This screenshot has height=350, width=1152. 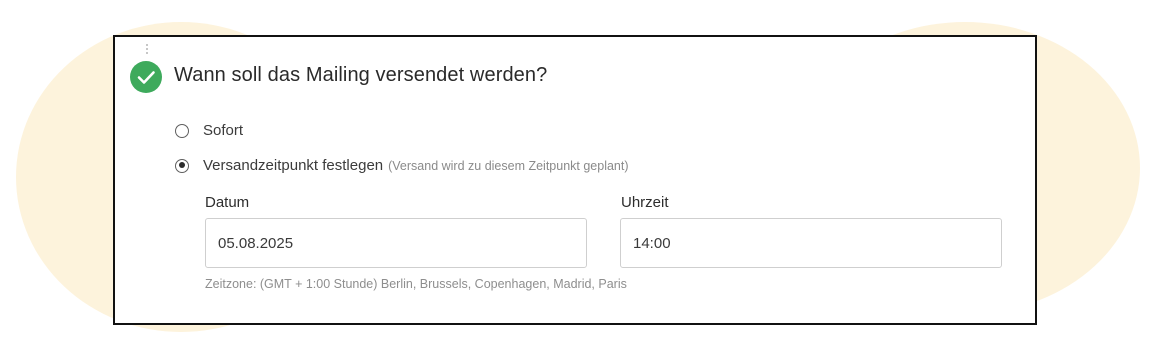 I want to click on time-value: 14:00, so click(x=652, y=243).